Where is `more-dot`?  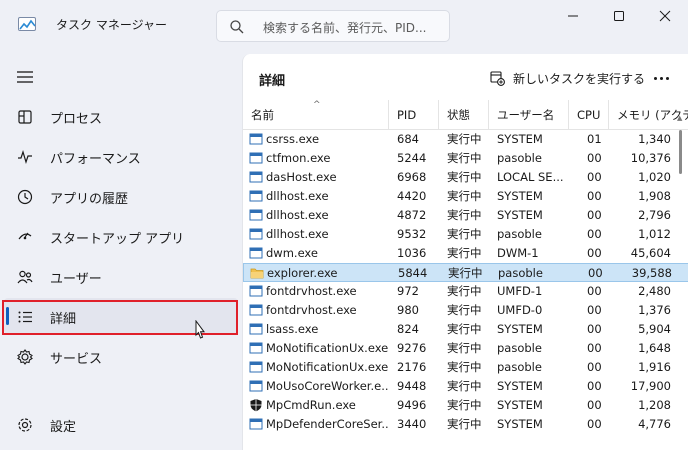 more-dot is located at coordinates (655, 78).